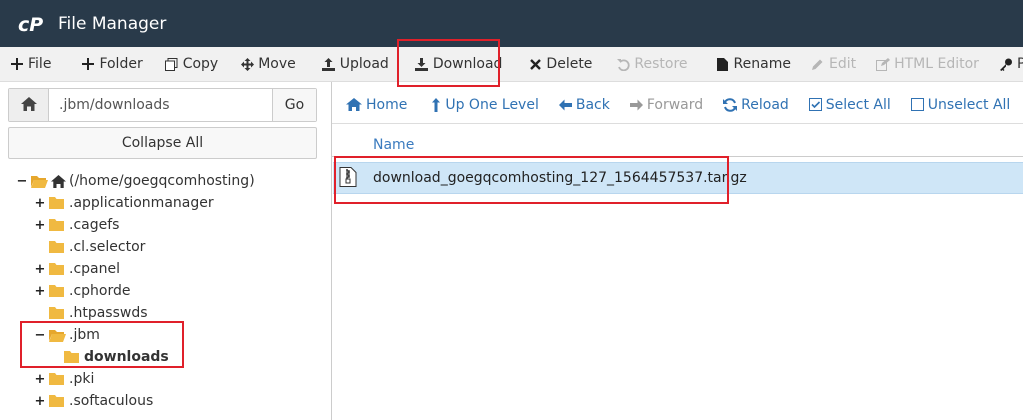 Image resolution: width=1023 pixels, height=420 pixels. Describe the element at coordinates (39, 181) in the screenshot. I see `folder-open-icon` at that location.